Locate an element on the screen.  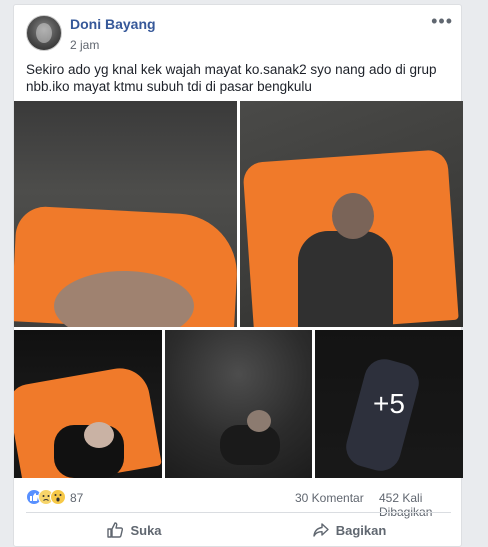
wow-icon is located at coordinates (58, 497).